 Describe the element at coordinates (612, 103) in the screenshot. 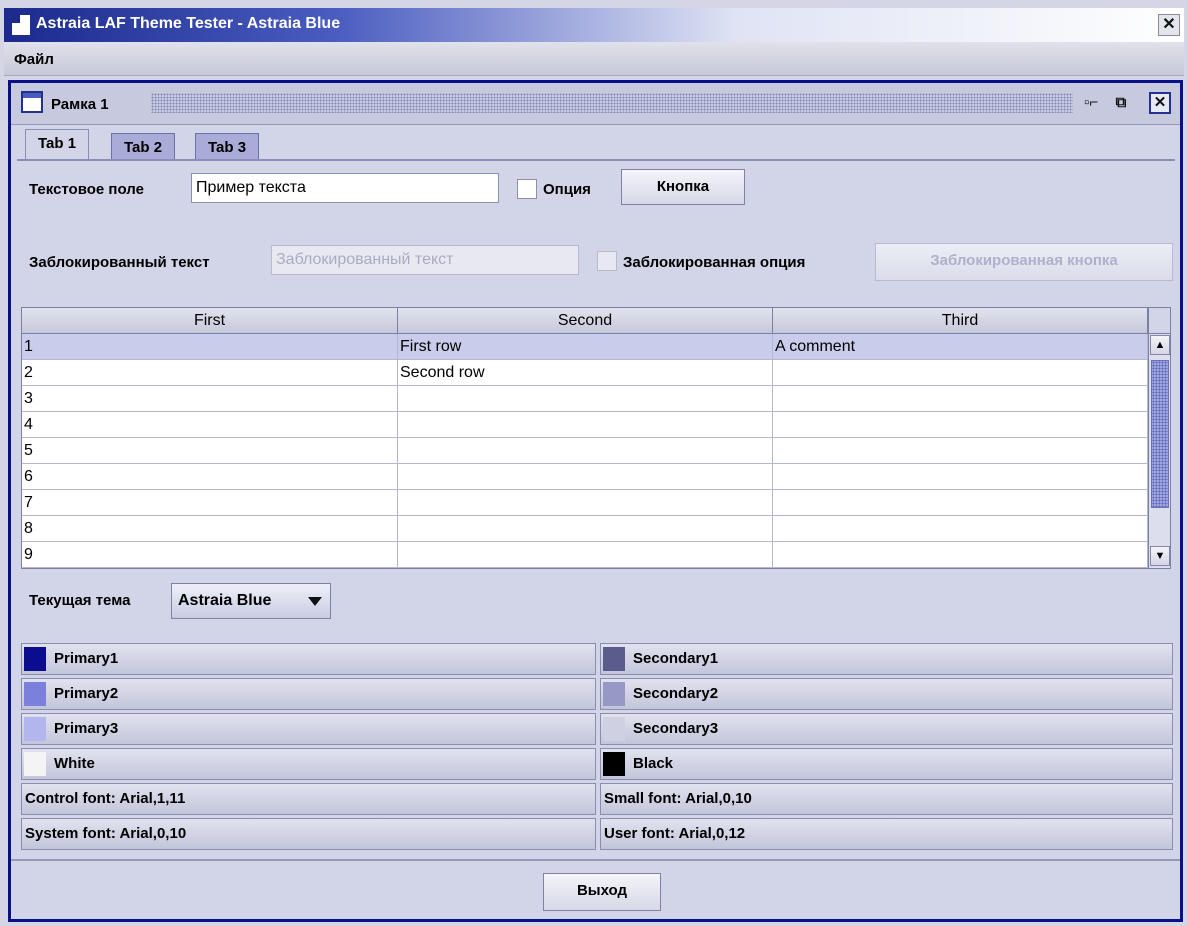

I see `title-bar-texture` at that location.